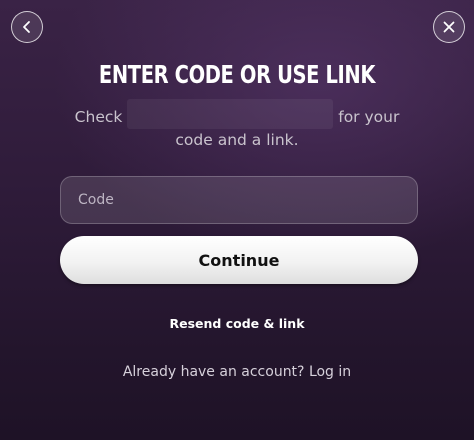  Describe the element at coordinates (230, 114) in the screenshot. I see `redacted-email` at that location.